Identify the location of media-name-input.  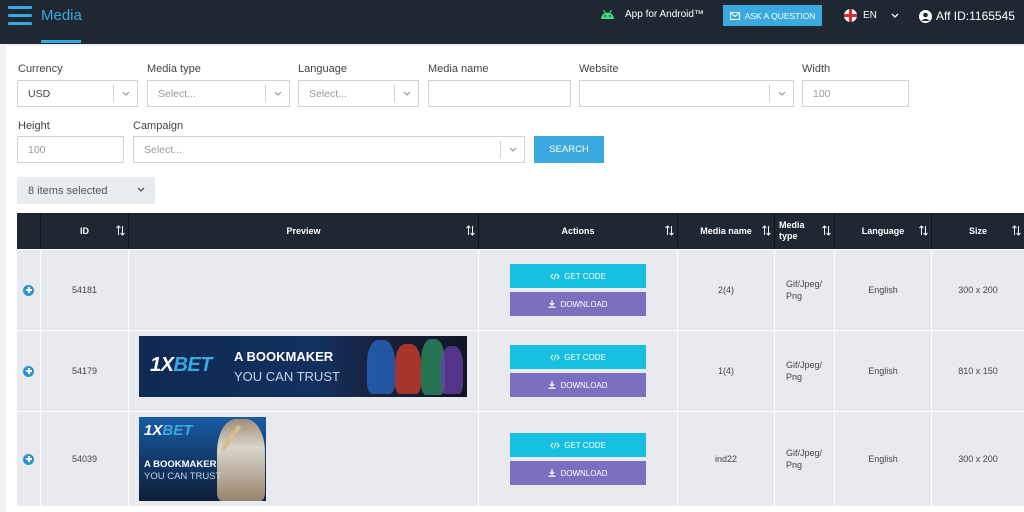
(499, 93).